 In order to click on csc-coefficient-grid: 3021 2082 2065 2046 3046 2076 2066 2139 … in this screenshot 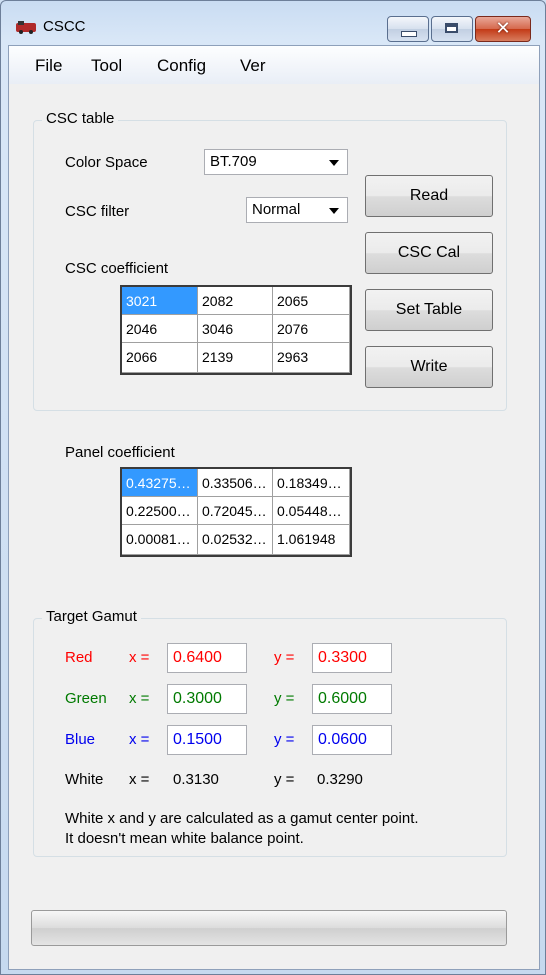, I will do `click(236, 330)`.